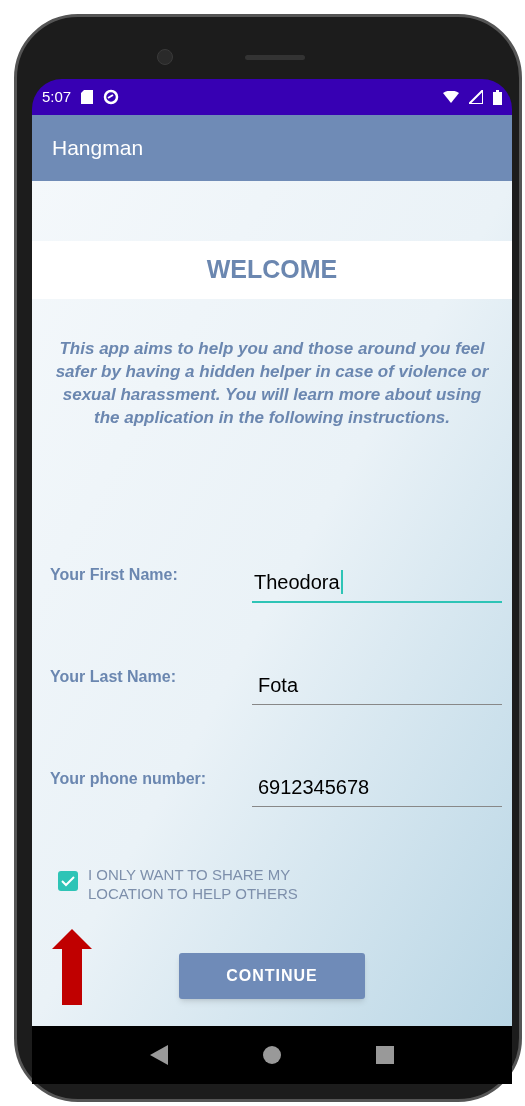 This screenshot has width=525, height=1106. Describe the element at coordinates (377, 685) in the screenshot. I see `text-field: Fota` at that location.